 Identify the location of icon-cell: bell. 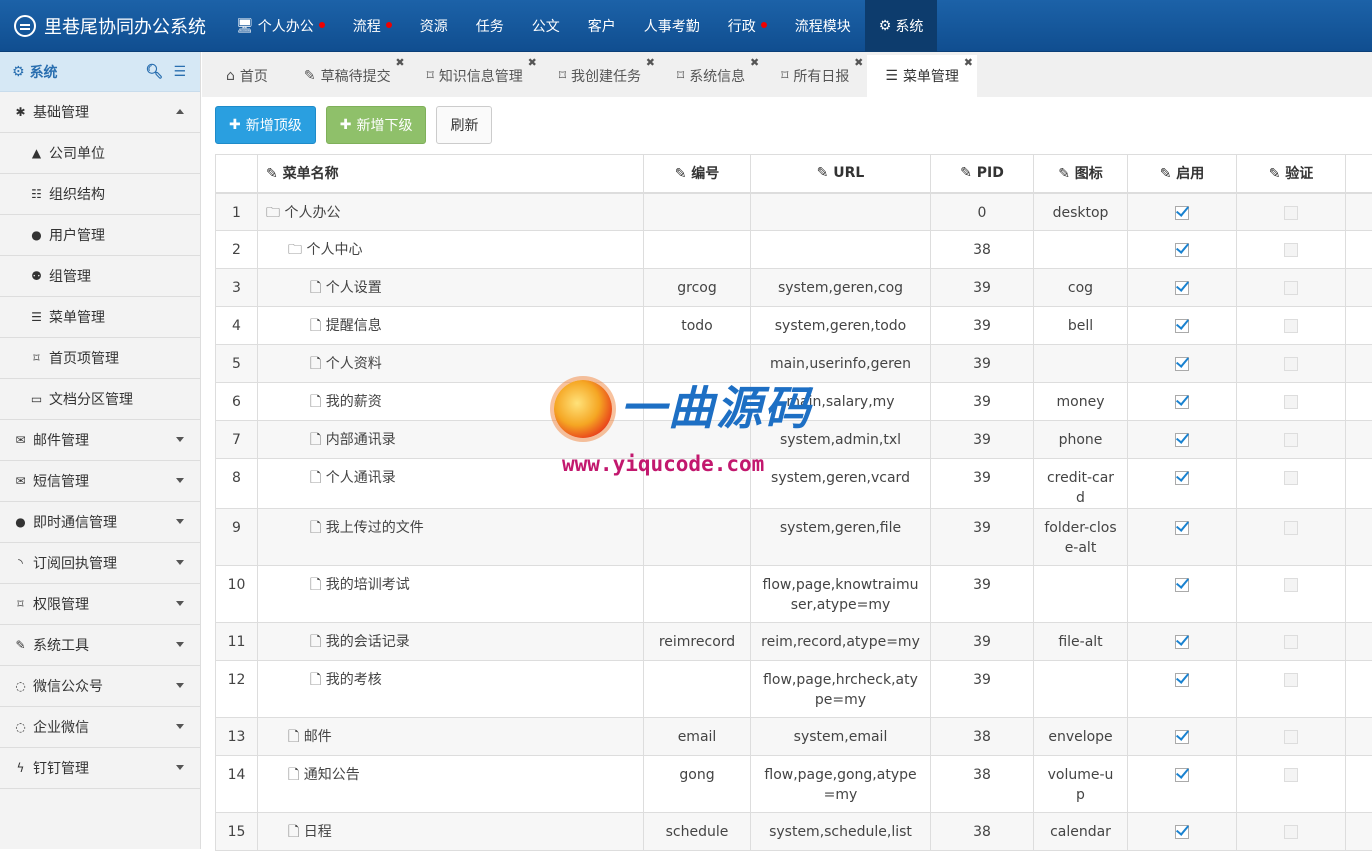
(1081, 326).